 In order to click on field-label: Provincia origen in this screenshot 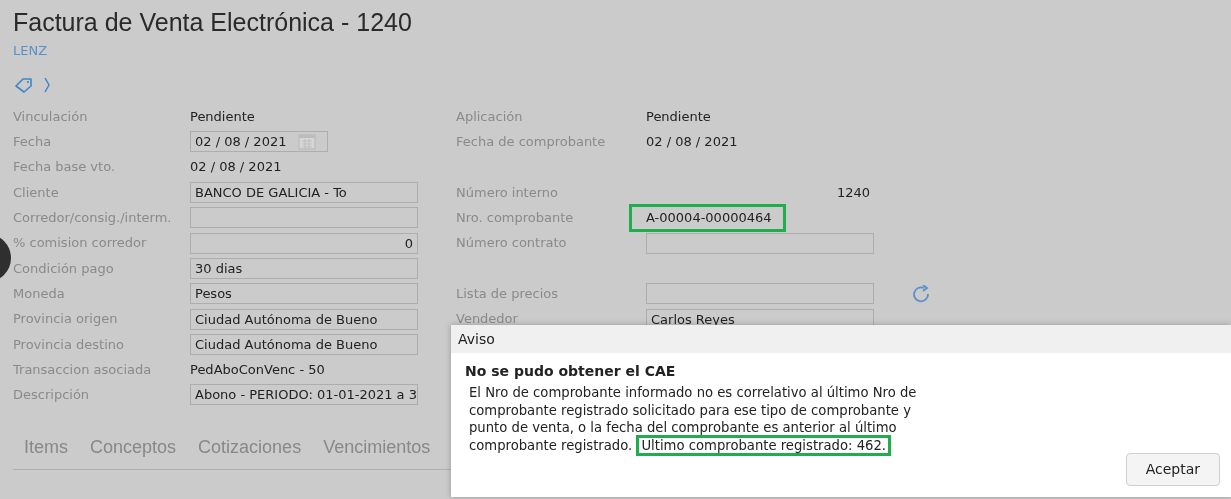, I will do `click(65, 319)`.